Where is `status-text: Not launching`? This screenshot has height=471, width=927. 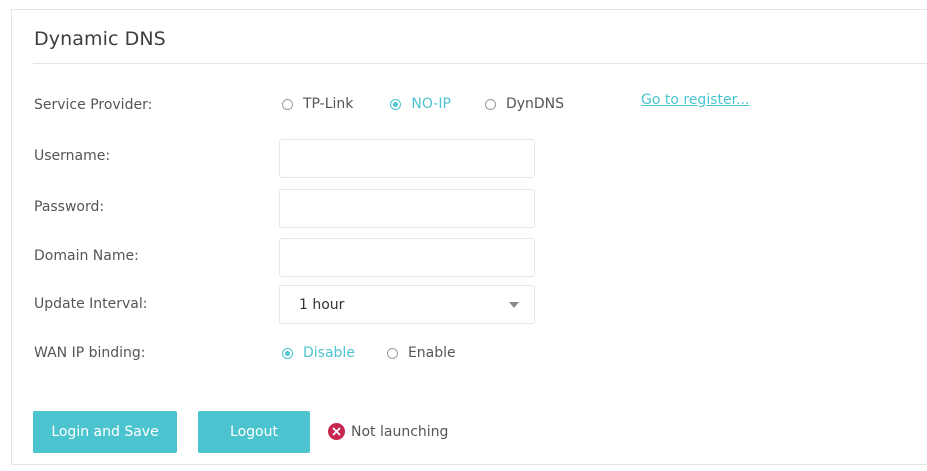 status-text: Not launching is located at coordinates (400, 431).